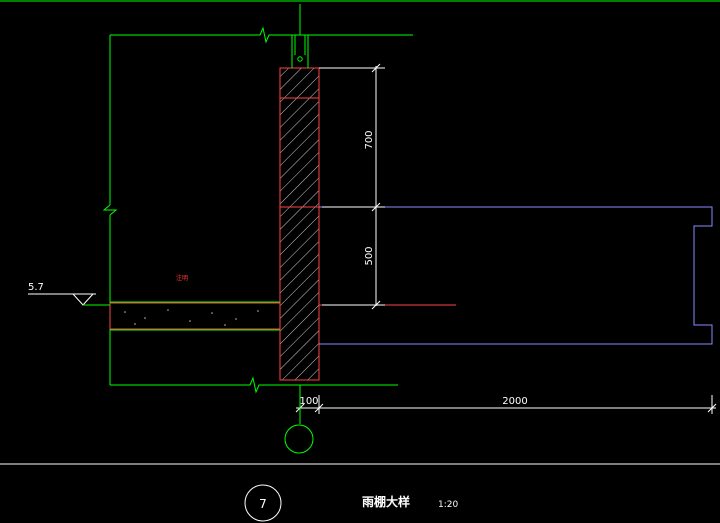 The height and width of the screenshot is (523, 720). What do you see at coordinates (36, 287) in the screenshot?
I see `elevation-label: 5.7` at bounding box center [36, 287].